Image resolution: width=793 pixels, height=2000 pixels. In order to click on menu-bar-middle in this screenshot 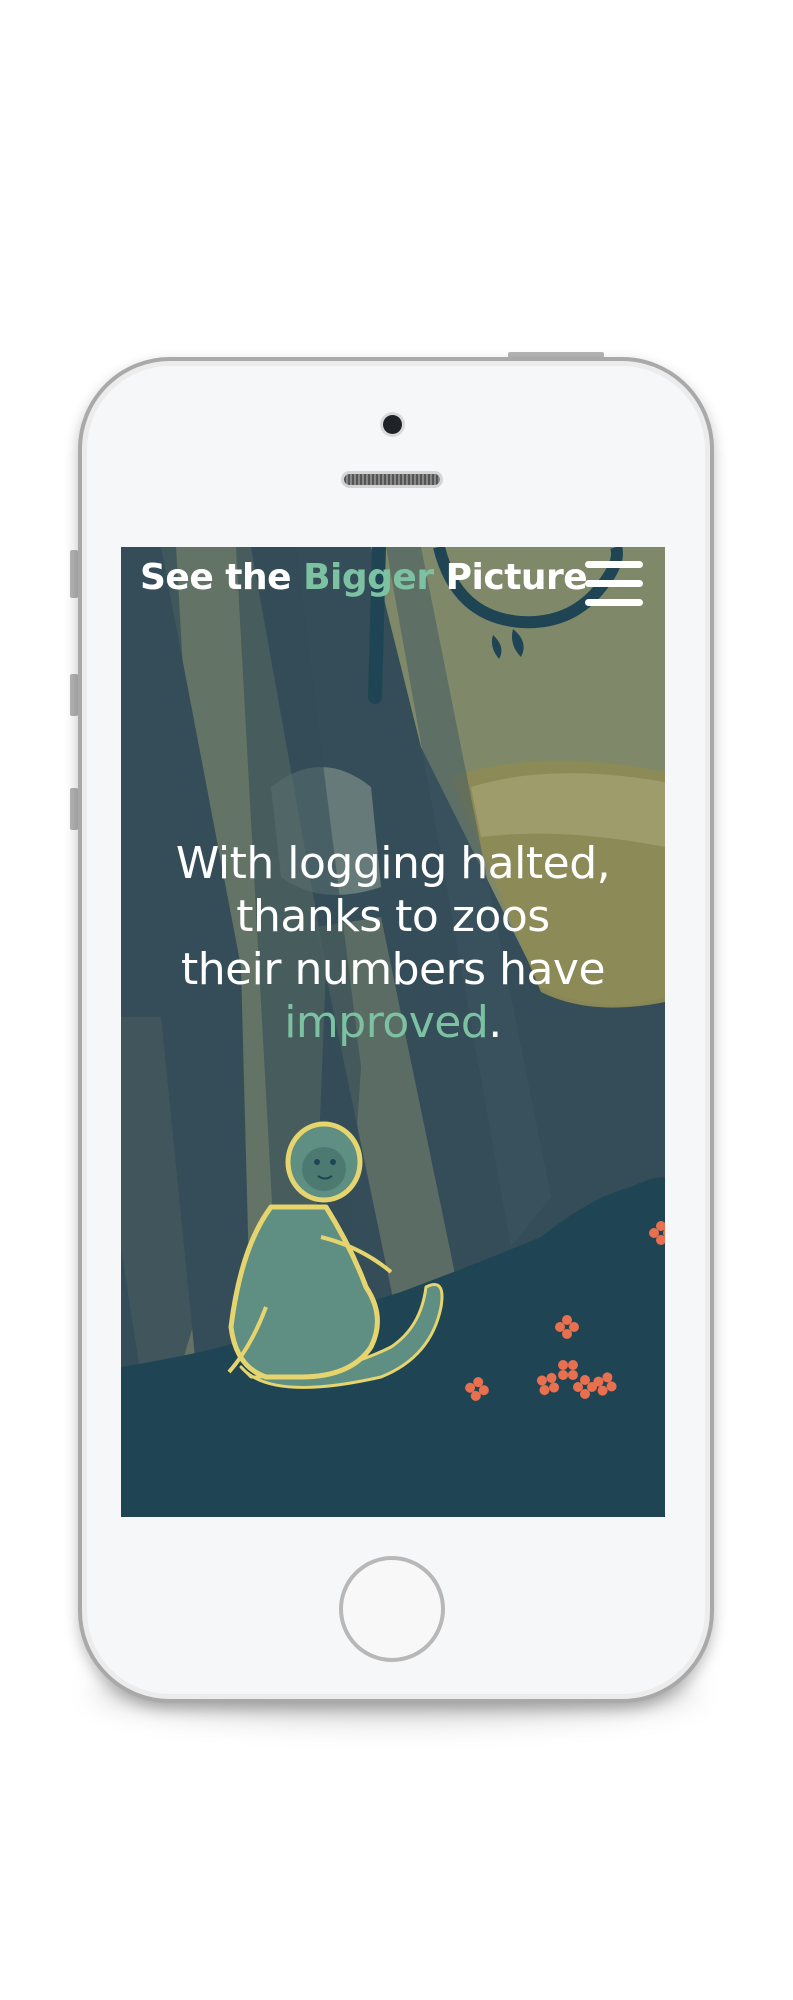, I will do `click(614, 583)`.